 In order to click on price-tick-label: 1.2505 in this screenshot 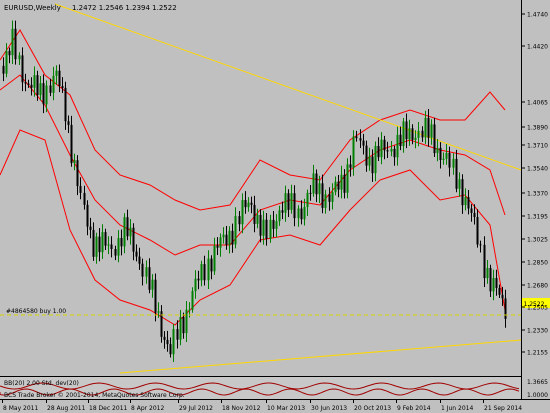, I will do `click(537, 308)`.